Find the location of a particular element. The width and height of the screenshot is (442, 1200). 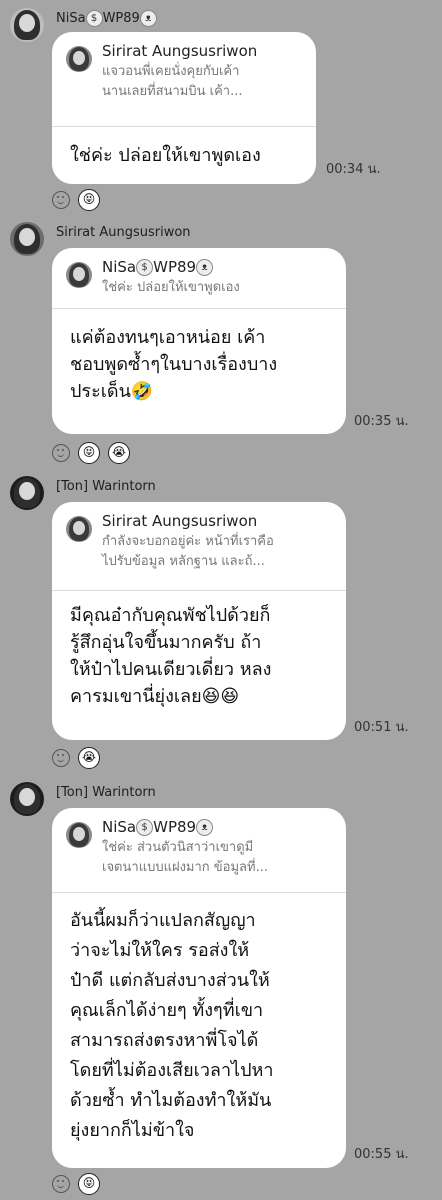

quote-text: ใช่ค่ะ ปล่อยให้เขาพูดเอง is located at coordinates (171, 287).